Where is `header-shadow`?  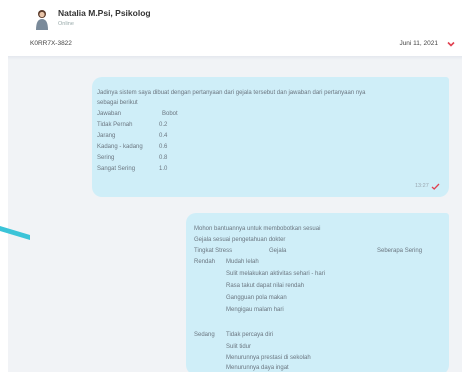 header-shadow is located at coordinates (235, 58).